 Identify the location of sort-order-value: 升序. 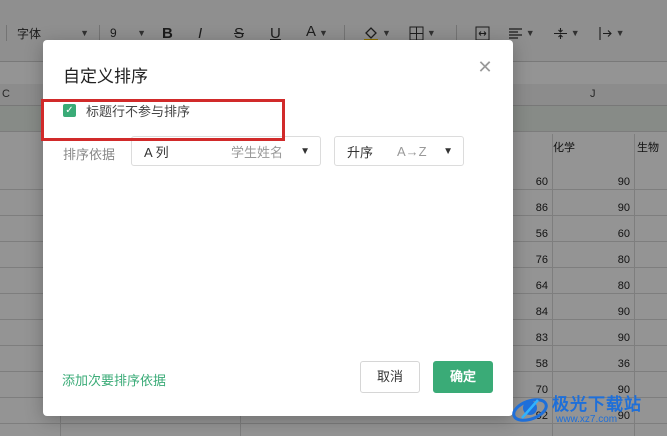
(360, 152).